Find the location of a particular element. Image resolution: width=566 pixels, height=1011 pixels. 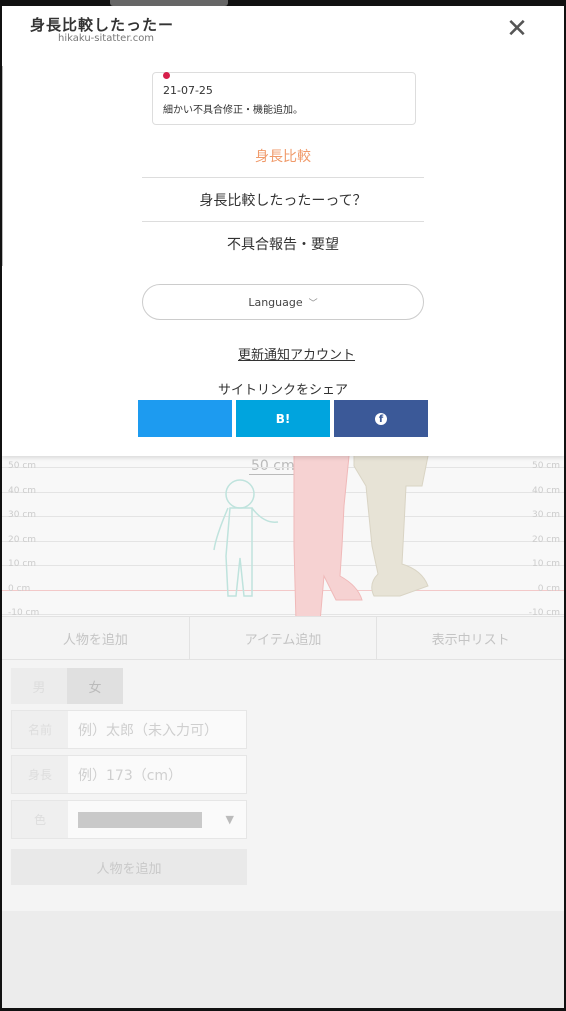

site-title: 身長比較したったー is located at coordinates (102, 25).